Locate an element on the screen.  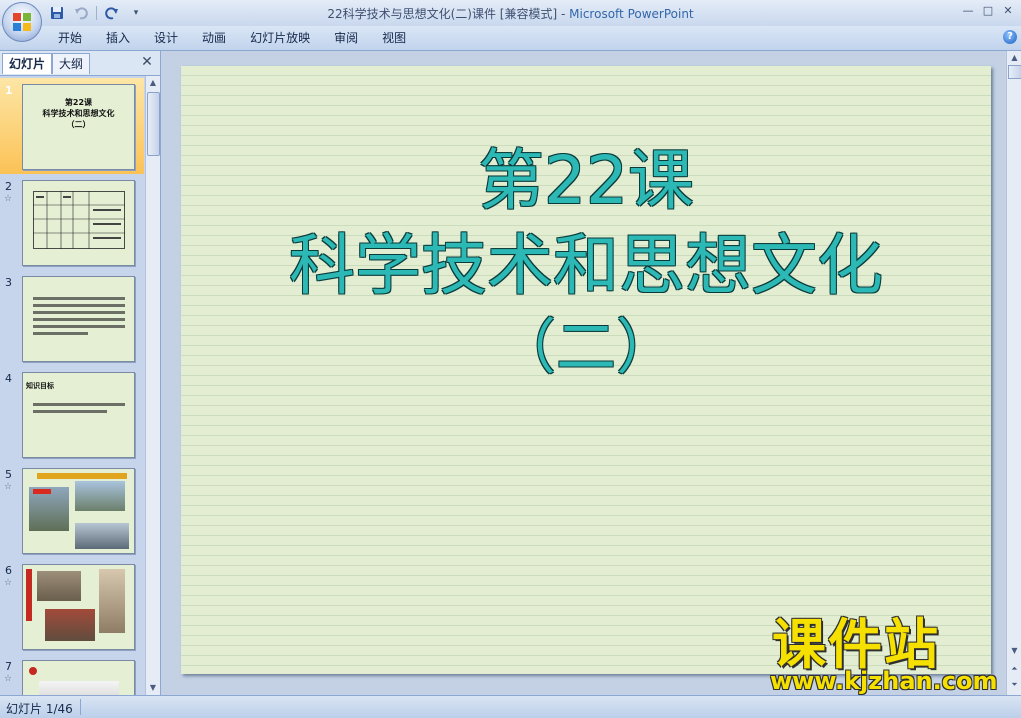
watermark-title: 课件站 is located at coordinates (856, 644).